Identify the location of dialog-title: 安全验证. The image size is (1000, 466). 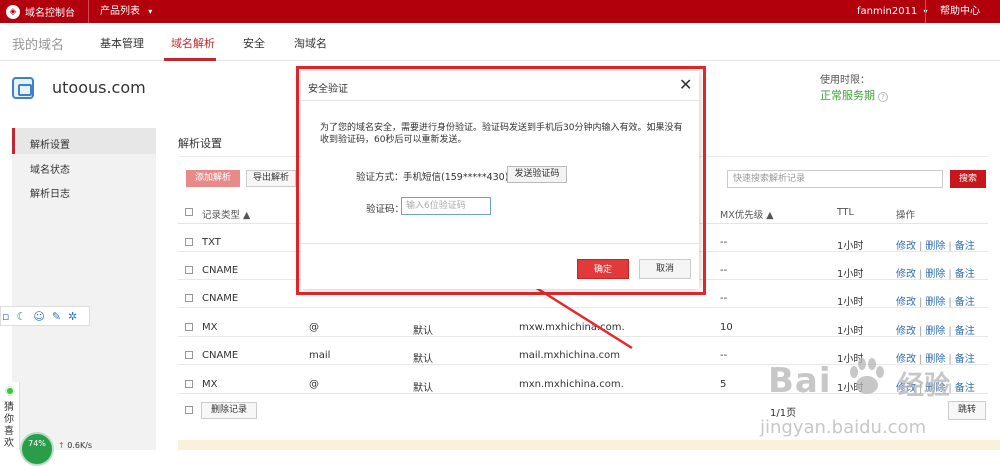
(328, 89).